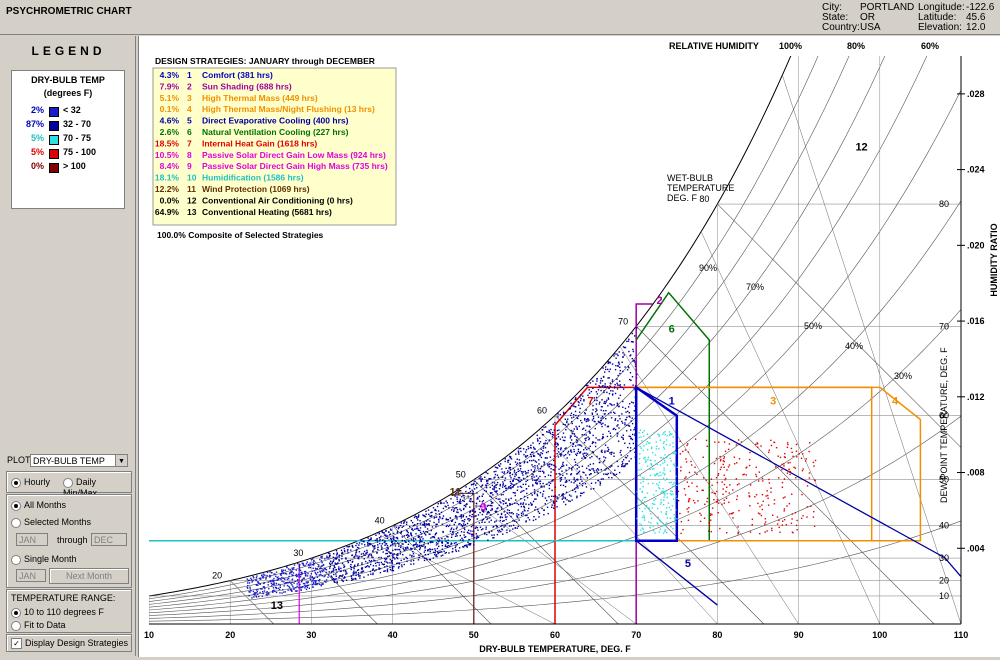 This screenshot has width=1000, height=660. I want to click on strategy-percent: 4.6%, so click(170, 121).